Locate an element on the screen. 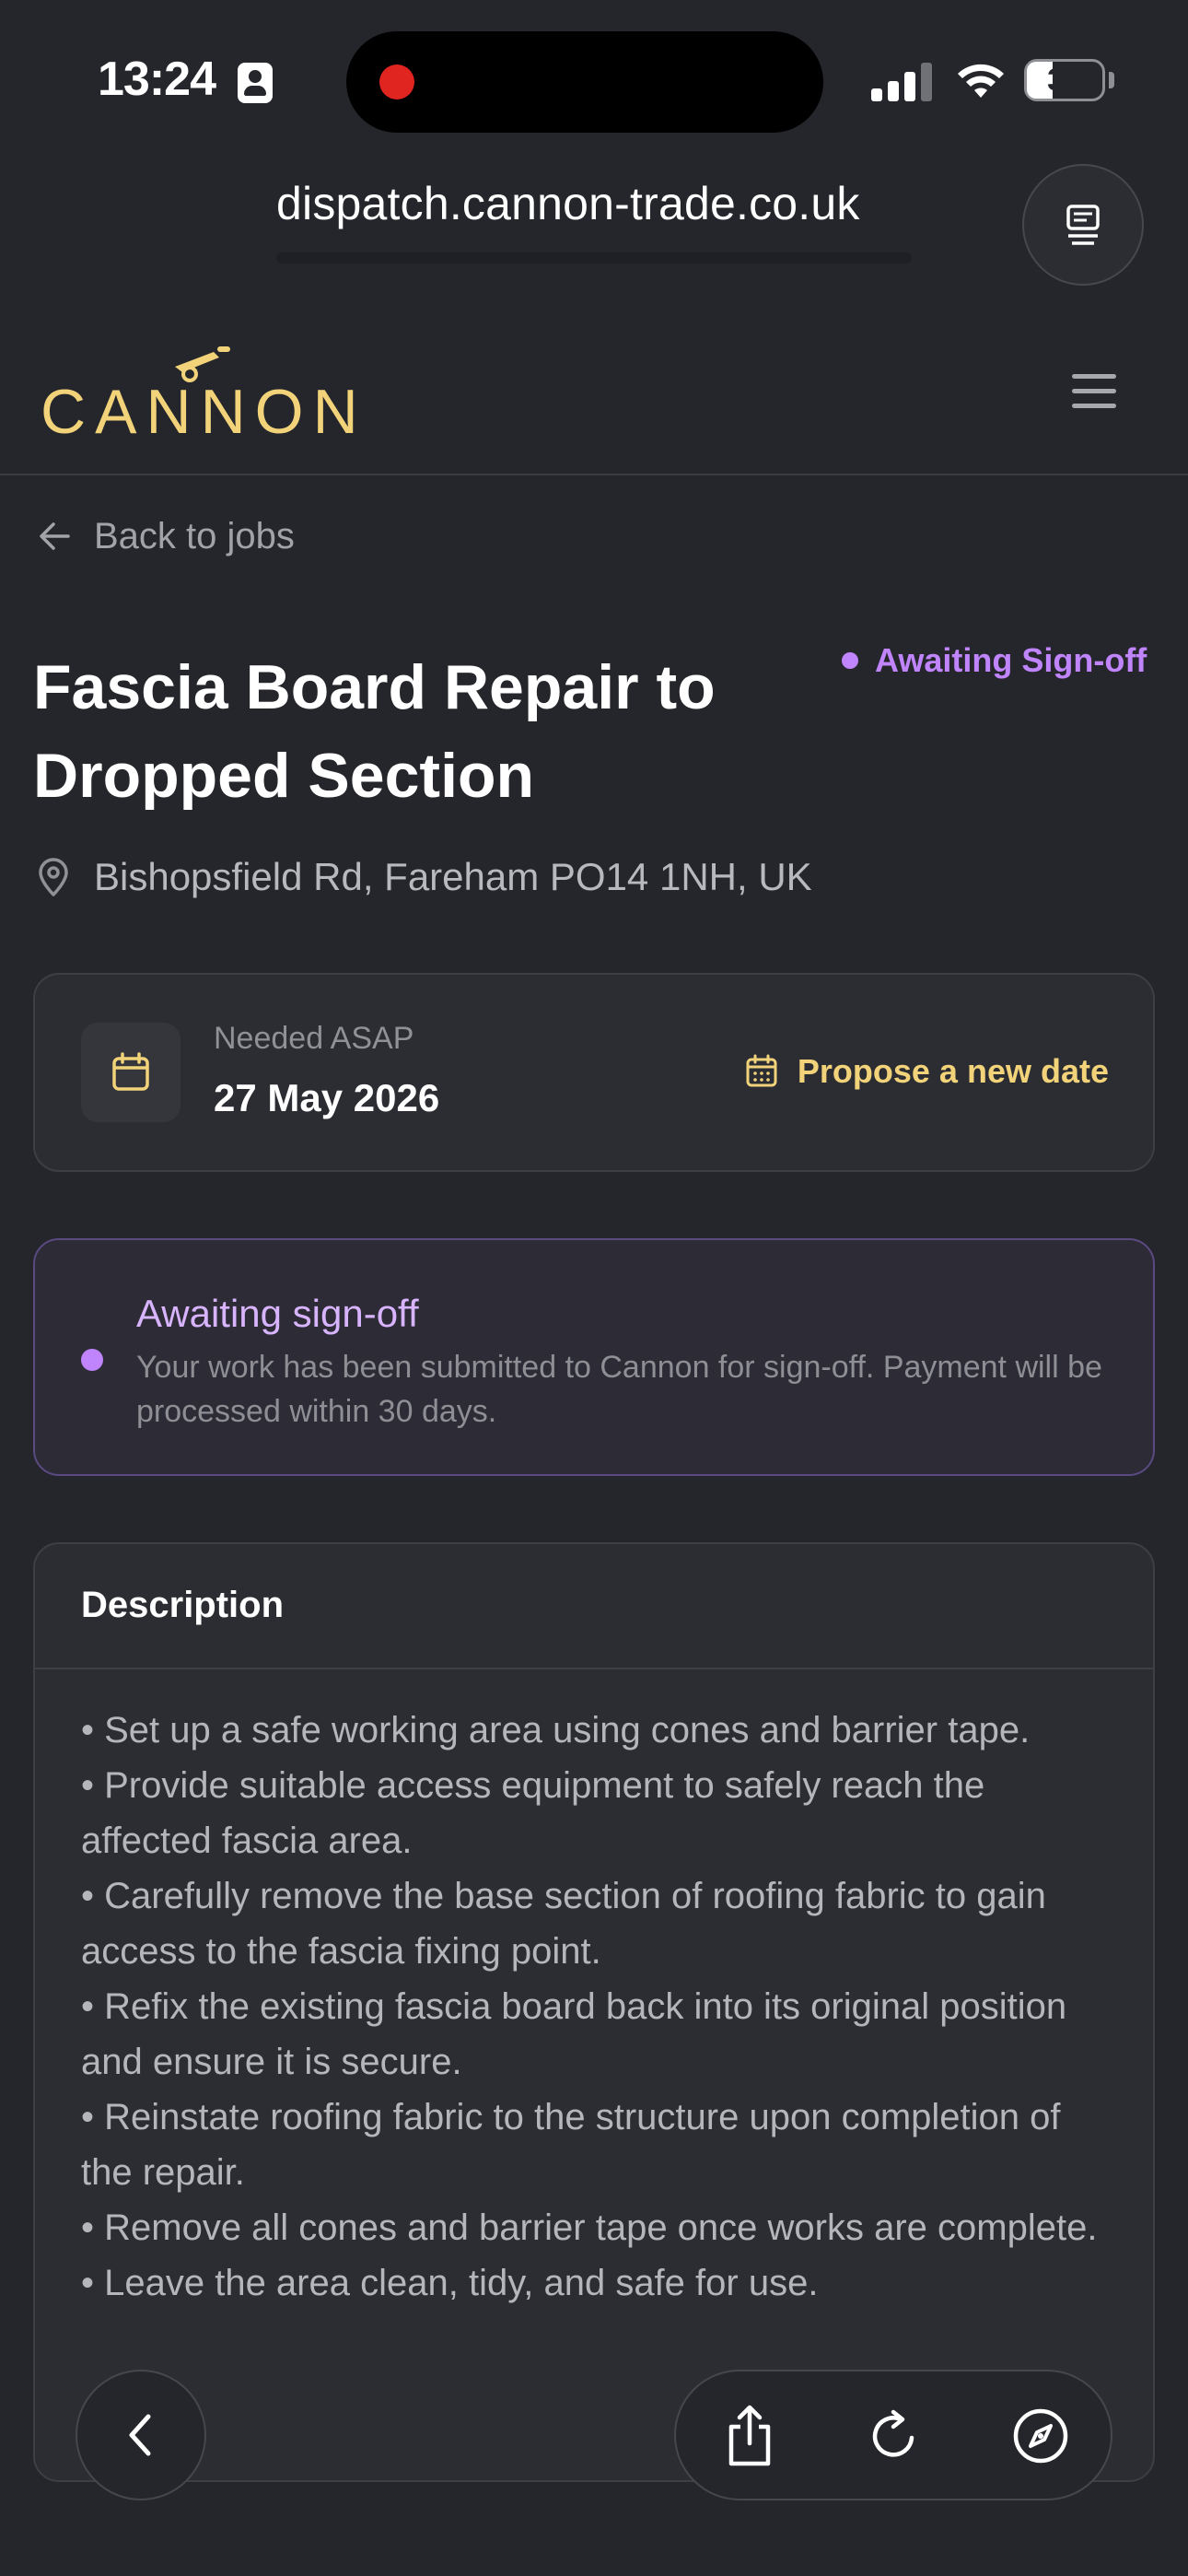 The width and height of the screenshot is (1188, 2576). propose-new-date-button: Propose a new date is located at coordinates (926, 1071).